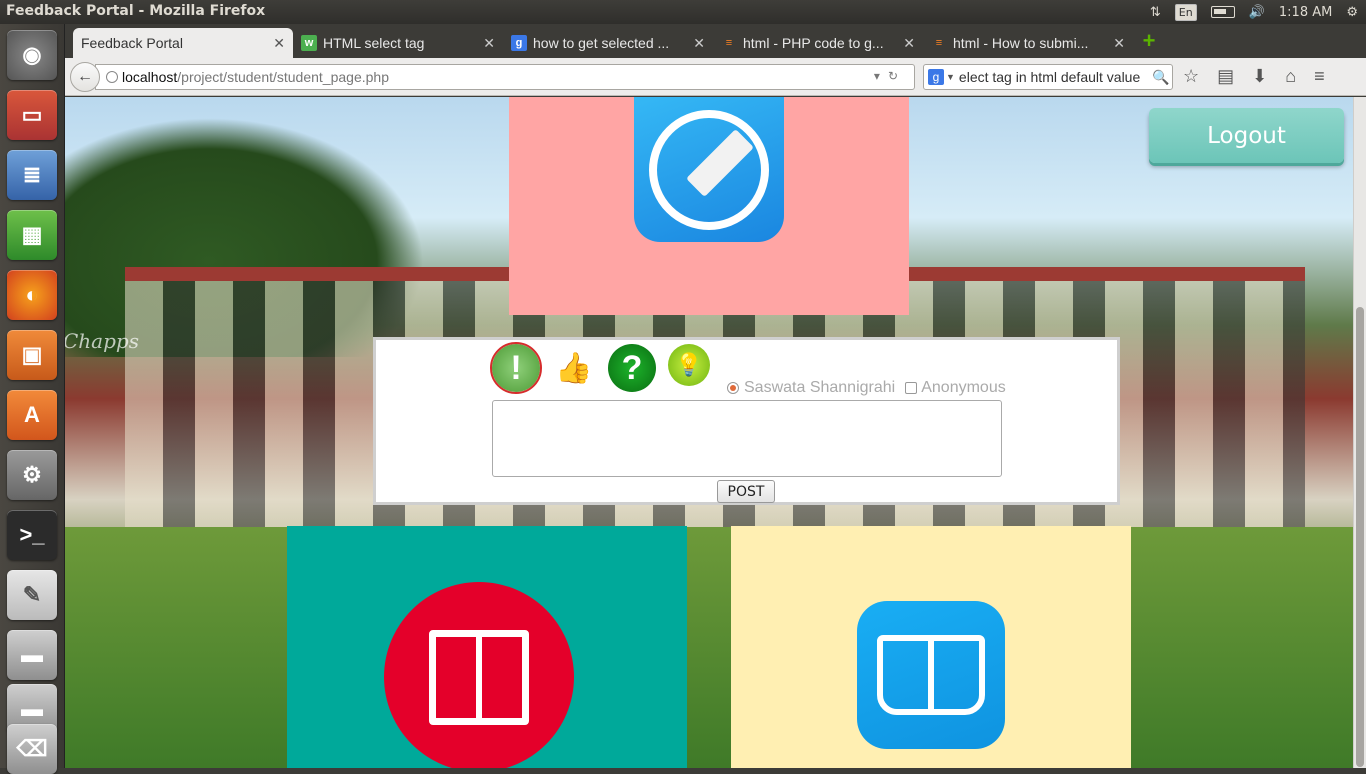 The image size is (1366, 774). Describe the element at coordinates (102, 341) in the screenshot. I see `brand-watermark: Chapps` at that location.